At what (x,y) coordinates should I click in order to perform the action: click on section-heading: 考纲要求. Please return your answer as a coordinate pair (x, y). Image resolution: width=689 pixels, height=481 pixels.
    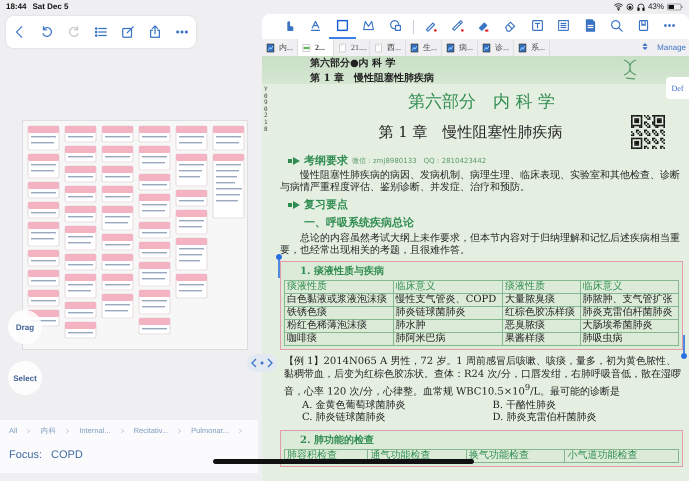
    Looking at the image, I should click on (326, 160).